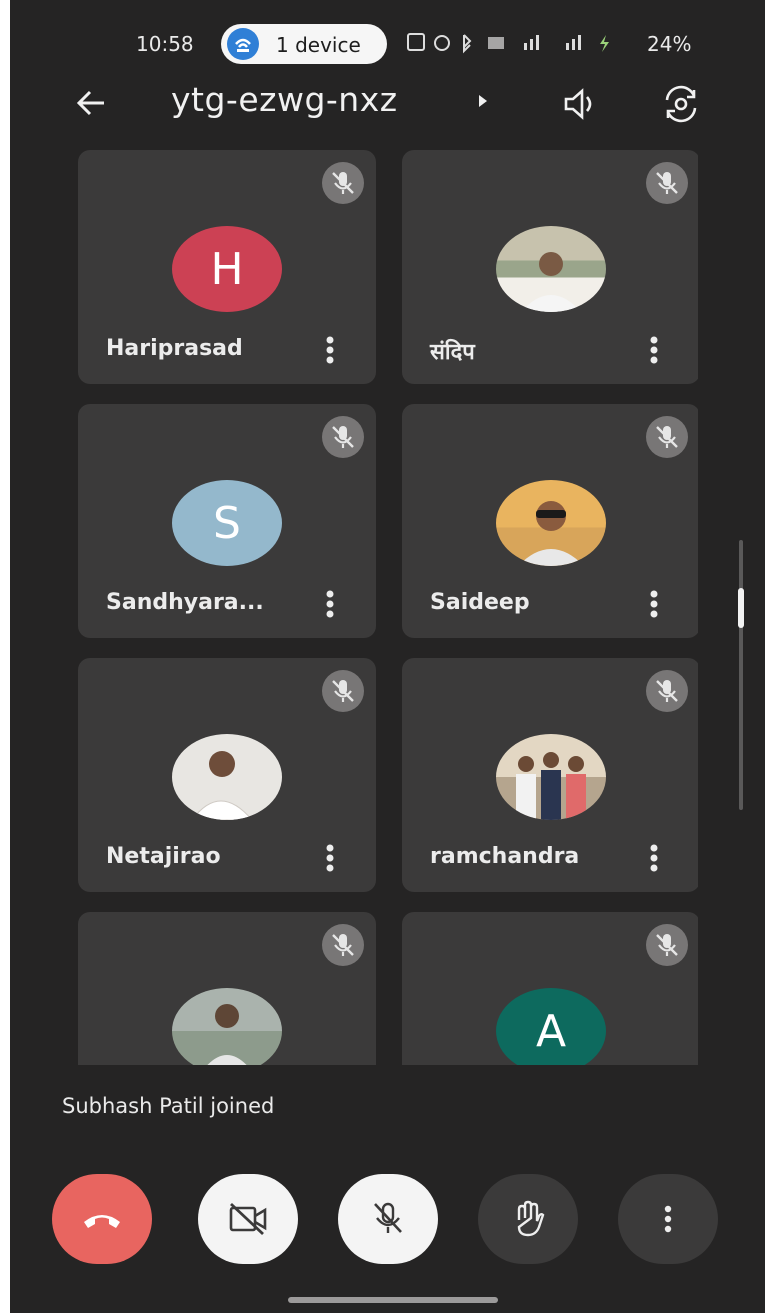 The height and width of the screenshot is (1313, 775). What do you see at coordinates (165, 44) in the screenshot?
I see `status-time: 10:58` at bounding box center [165, 44].